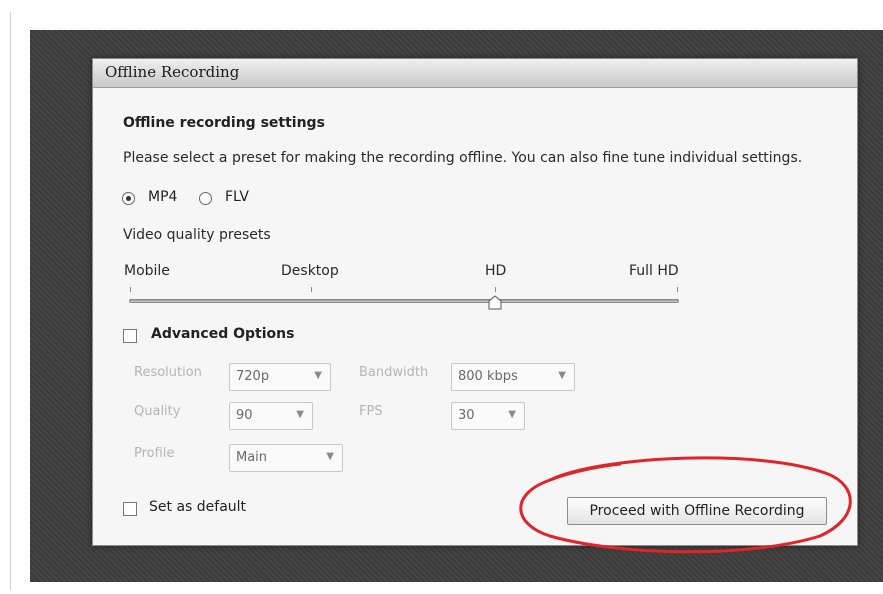 This screenshot has height=594, width=883. I want to click on dialog-title: Offline Recording, so click(172, 72).